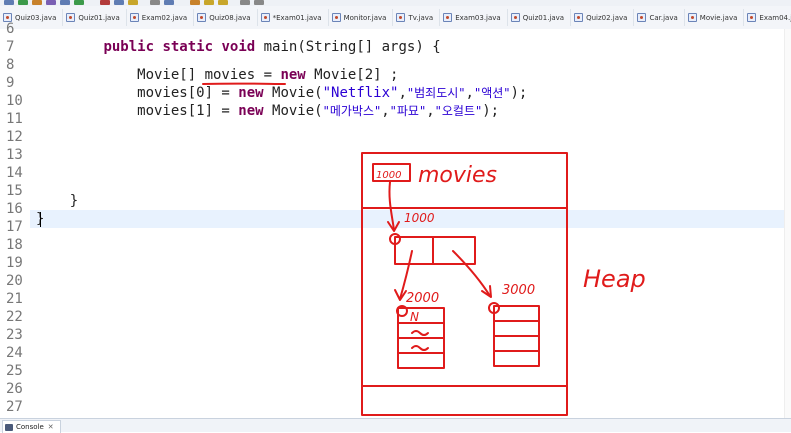 Image resolution: width=791 pixels, height=433 pixels. What do you see at coordinates (419, 218) in the screenshot?
I see `array-address-label: 1000` at bounding box center [419, 218].